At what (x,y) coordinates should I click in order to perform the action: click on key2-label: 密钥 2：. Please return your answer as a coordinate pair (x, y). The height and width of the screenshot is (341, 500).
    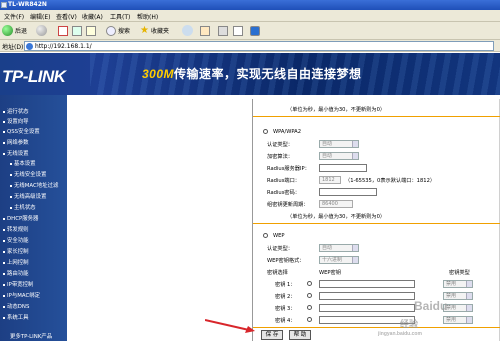
    Looking at the image, I should click on (285, 297).